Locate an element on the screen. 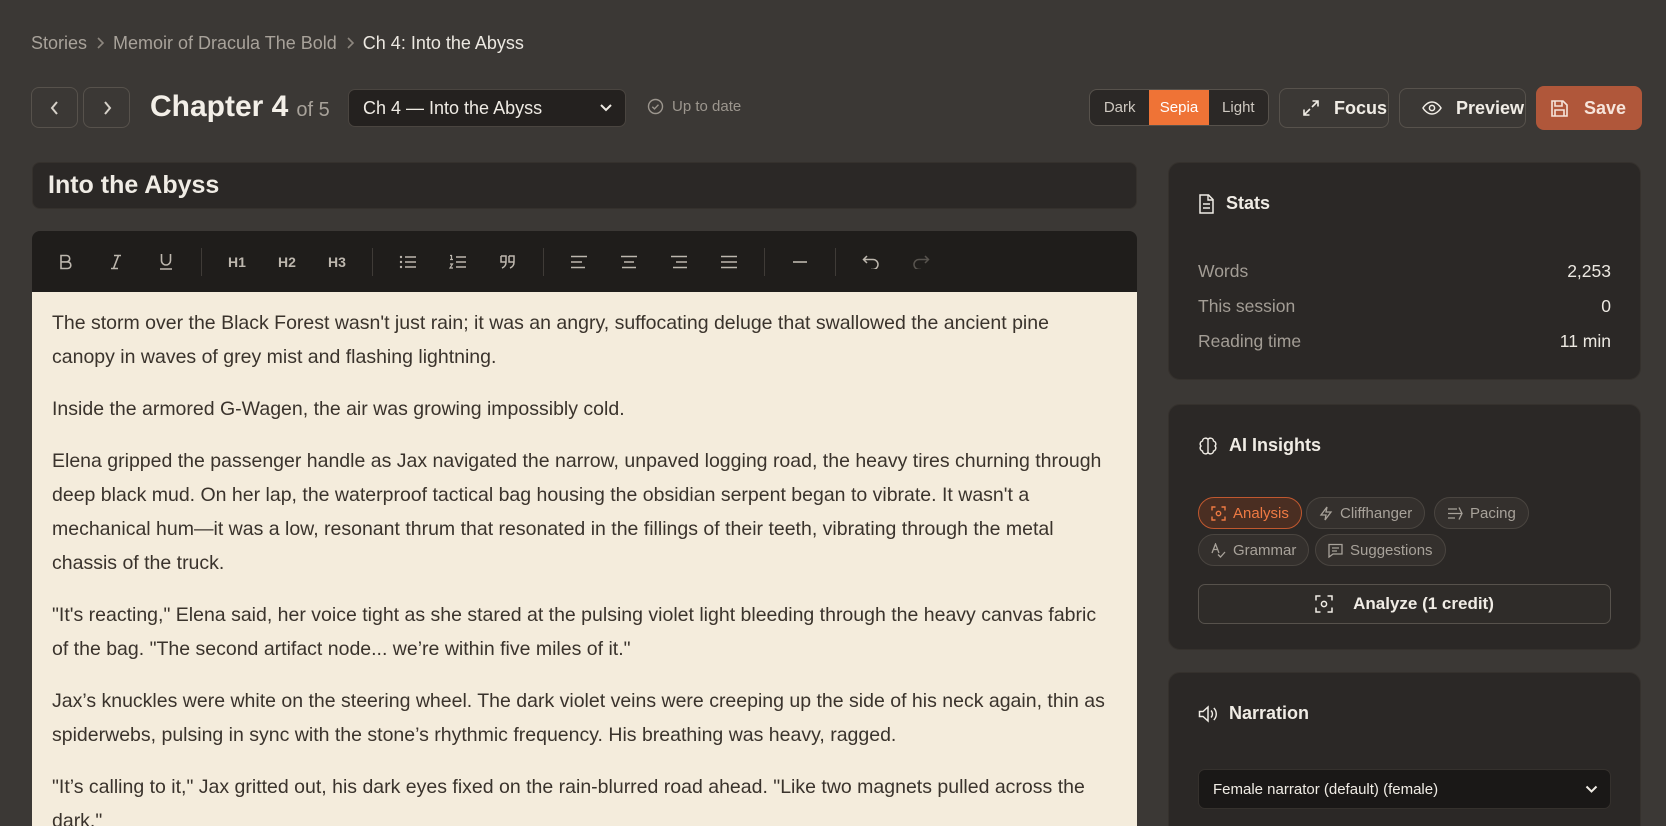 The height and width of the screenshot is (826, 1666). horizontal-rule-icon is located at coordinates (800, 262).